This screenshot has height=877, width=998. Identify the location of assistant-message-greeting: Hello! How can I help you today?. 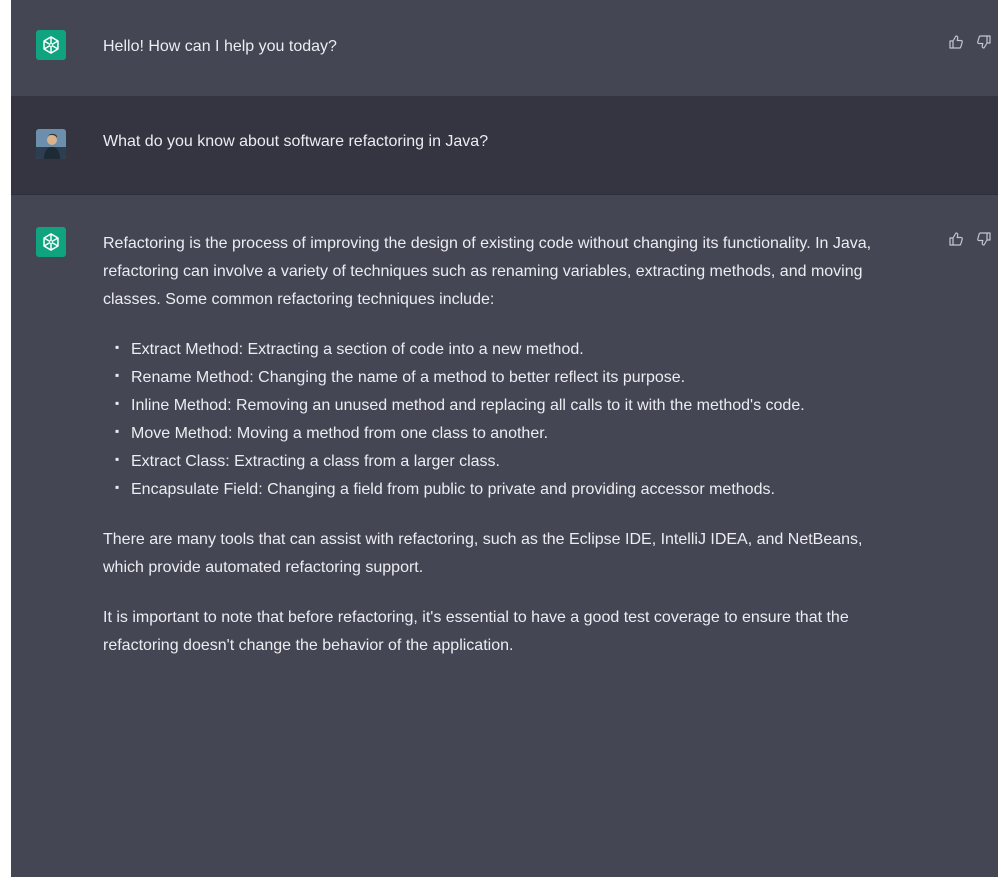
(504, 48).